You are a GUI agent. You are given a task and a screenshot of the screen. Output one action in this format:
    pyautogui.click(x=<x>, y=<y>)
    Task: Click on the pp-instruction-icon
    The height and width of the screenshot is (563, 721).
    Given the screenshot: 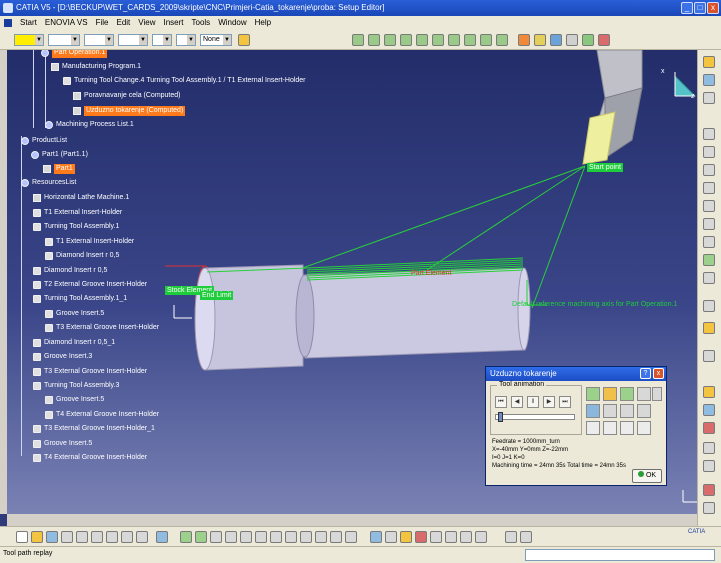 What is the action you would take?
    pyautogui.click(x=470, y=40)
    